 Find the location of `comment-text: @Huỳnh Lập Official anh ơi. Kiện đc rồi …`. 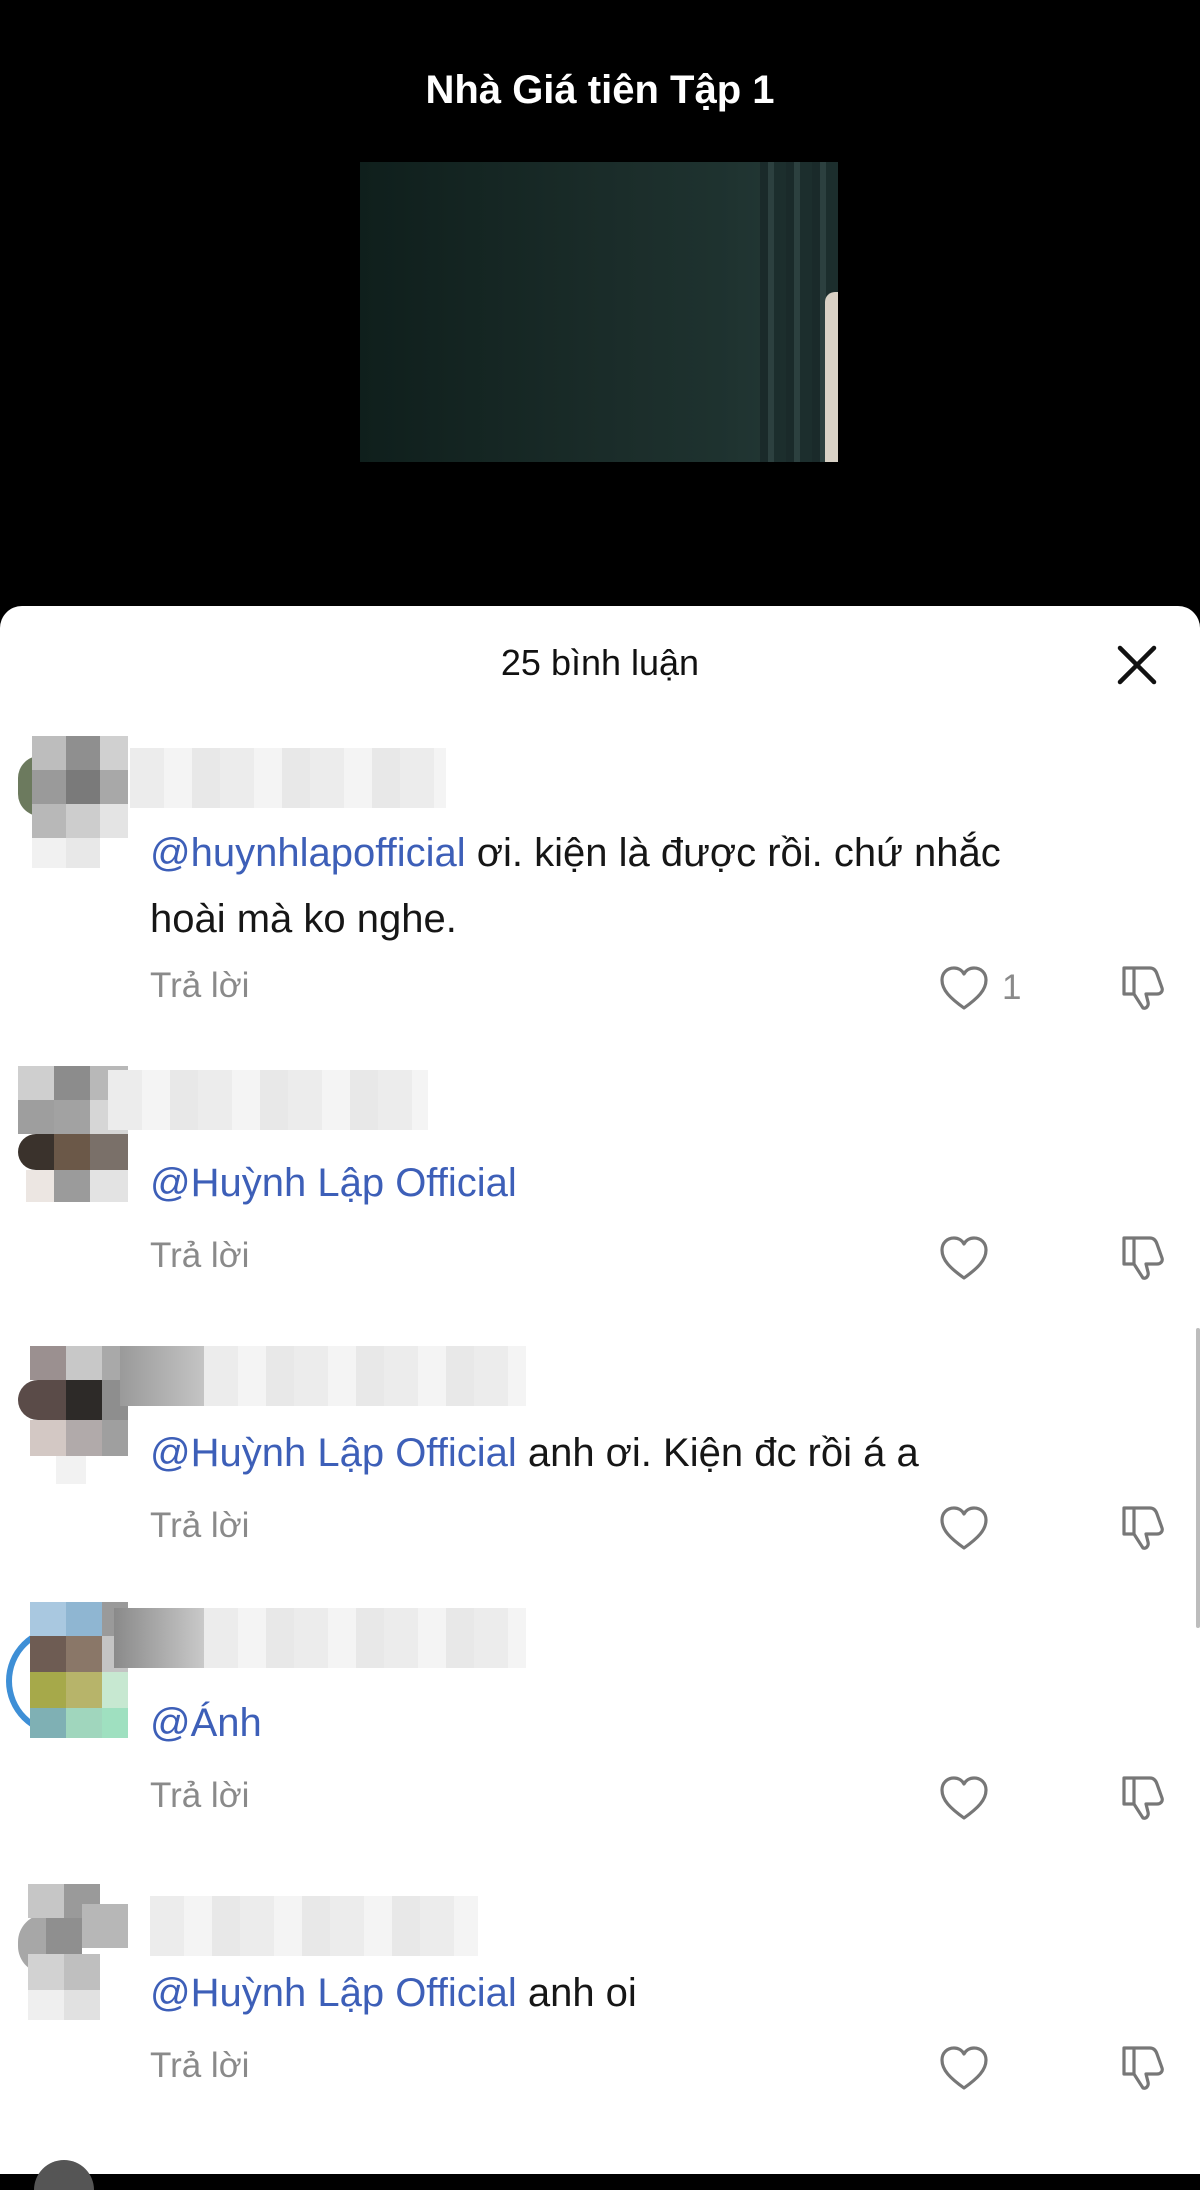

comment-text: @Huỳnh Lập Official anh ơi. Kiện đc rồi … is located at coordinates (534, 1453).